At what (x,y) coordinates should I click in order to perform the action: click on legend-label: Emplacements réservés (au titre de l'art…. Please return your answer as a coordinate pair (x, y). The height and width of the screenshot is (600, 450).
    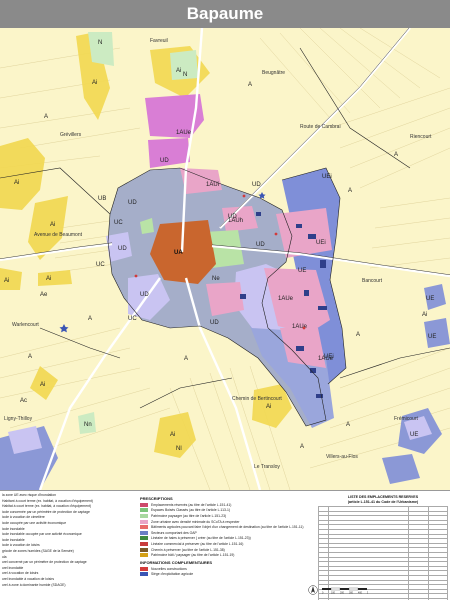
    Looking at the image, I should click on (191, 504).